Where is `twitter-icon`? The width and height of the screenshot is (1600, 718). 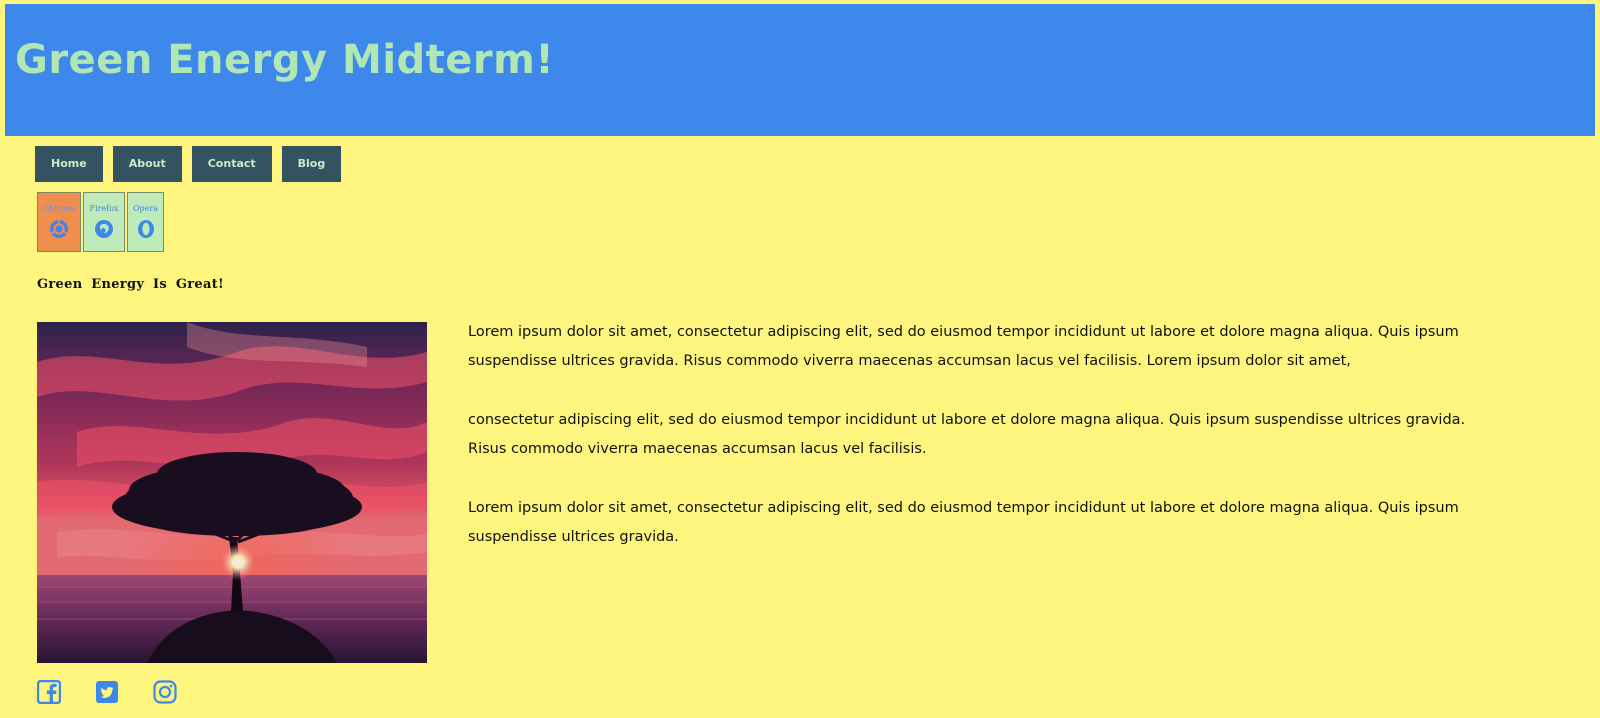 twitter-icon is located at coordinates (107, 692).